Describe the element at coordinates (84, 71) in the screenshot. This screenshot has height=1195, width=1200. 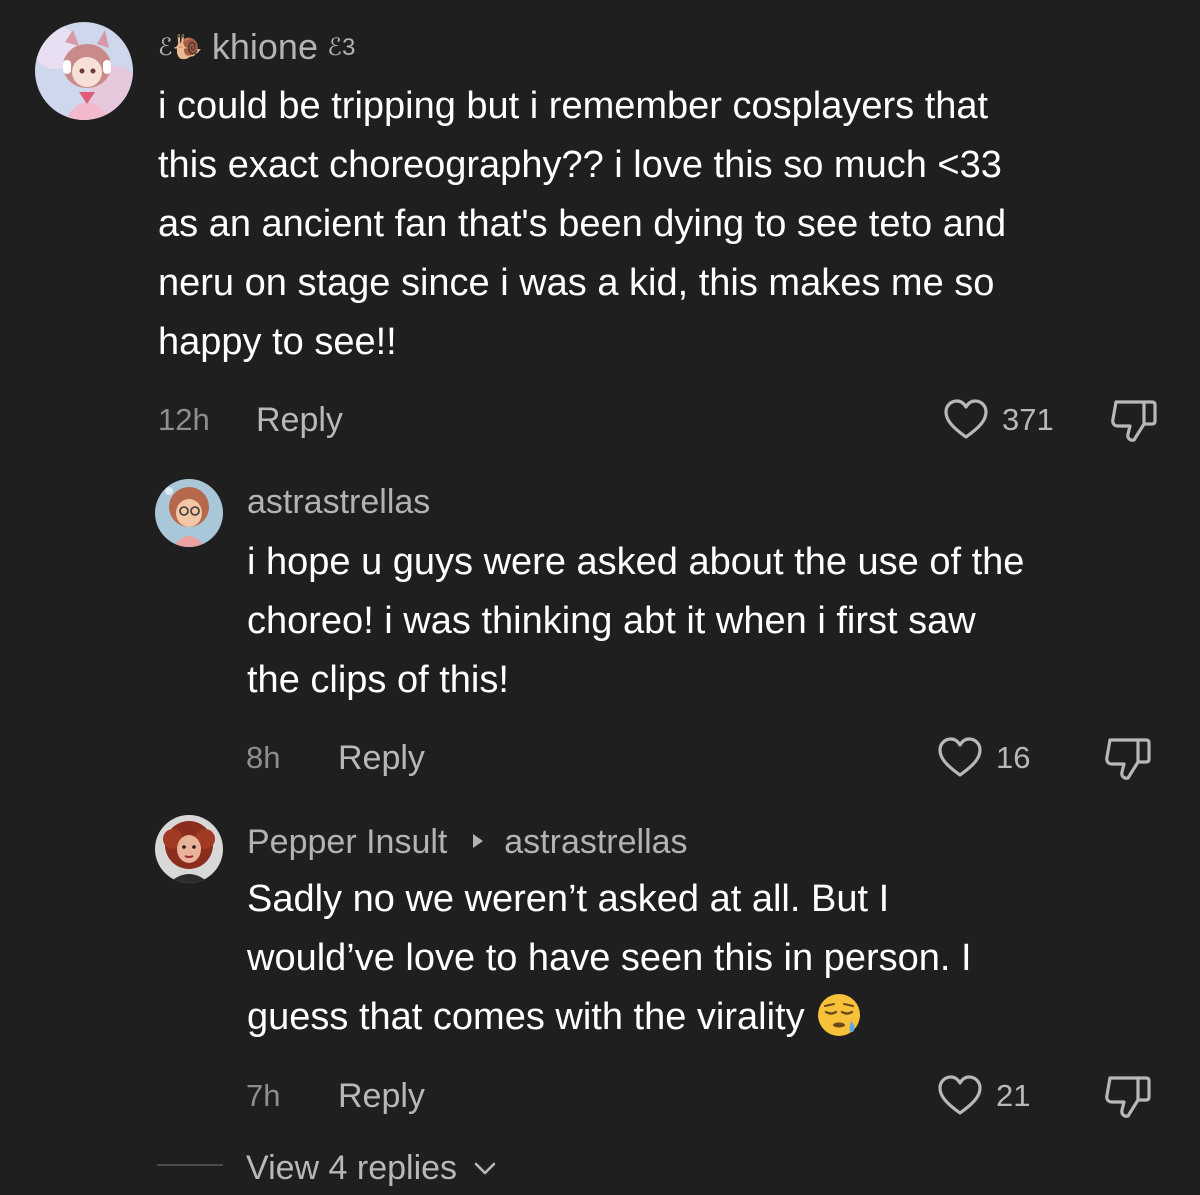
I see `avatar-khione` at that location.